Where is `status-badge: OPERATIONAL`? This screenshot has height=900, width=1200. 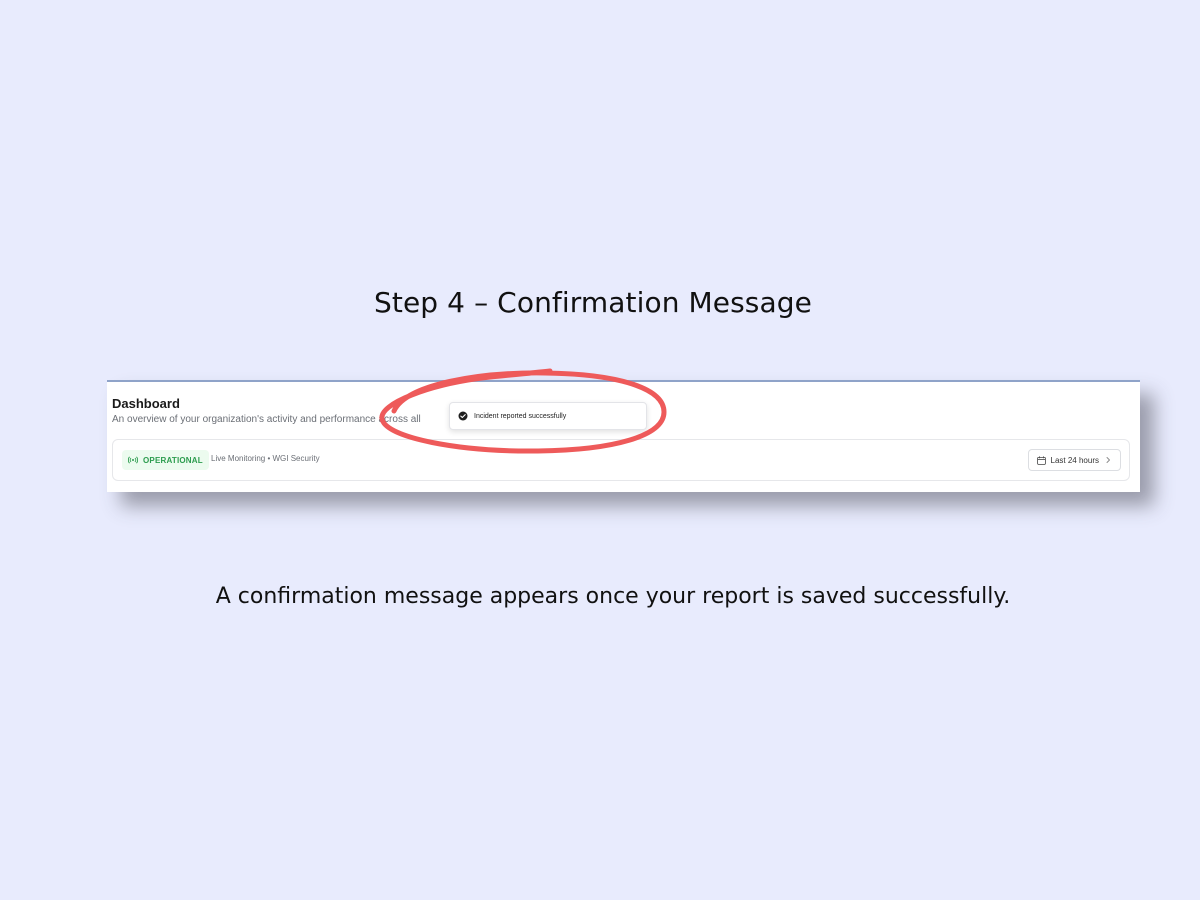
status-badge: OPERATIONAL is located at coordinates (165, 460).